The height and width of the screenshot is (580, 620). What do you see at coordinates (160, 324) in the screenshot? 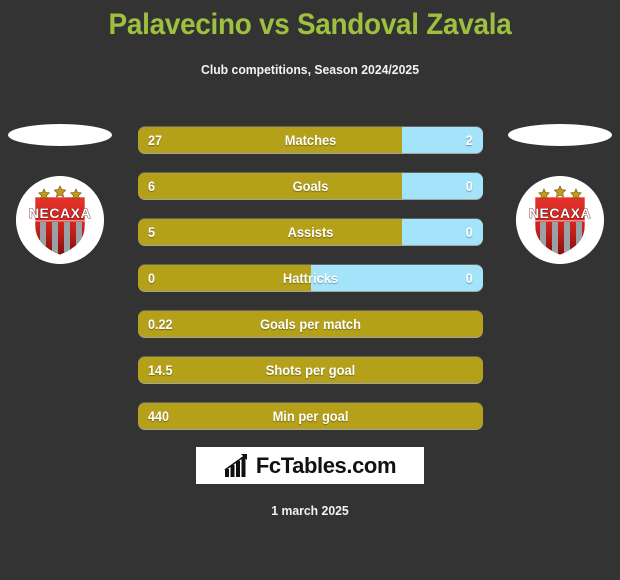
I see `stat-value-home: 0.22` at bounding box center [160, 324].